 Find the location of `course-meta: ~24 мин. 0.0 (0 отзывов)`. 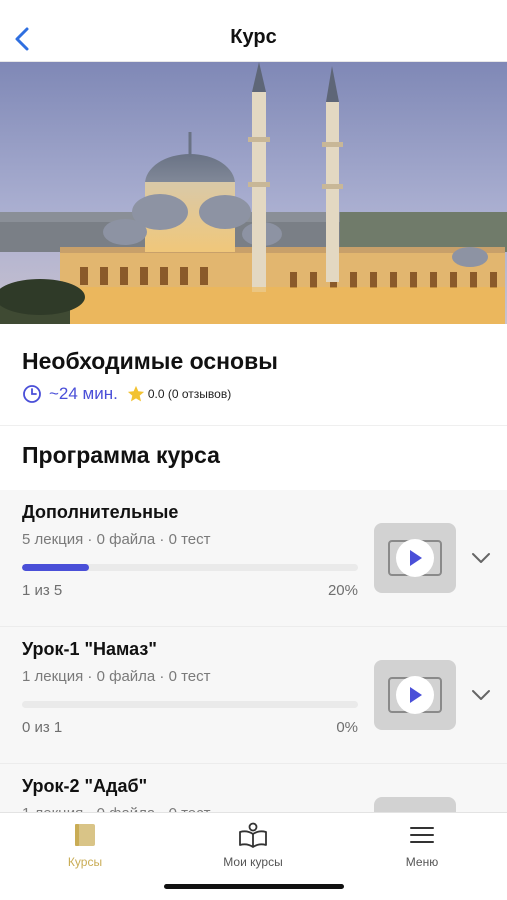

course-meta: ~24 мин. 0.0 (0 отзывов) is located at coordinates (126, 394).